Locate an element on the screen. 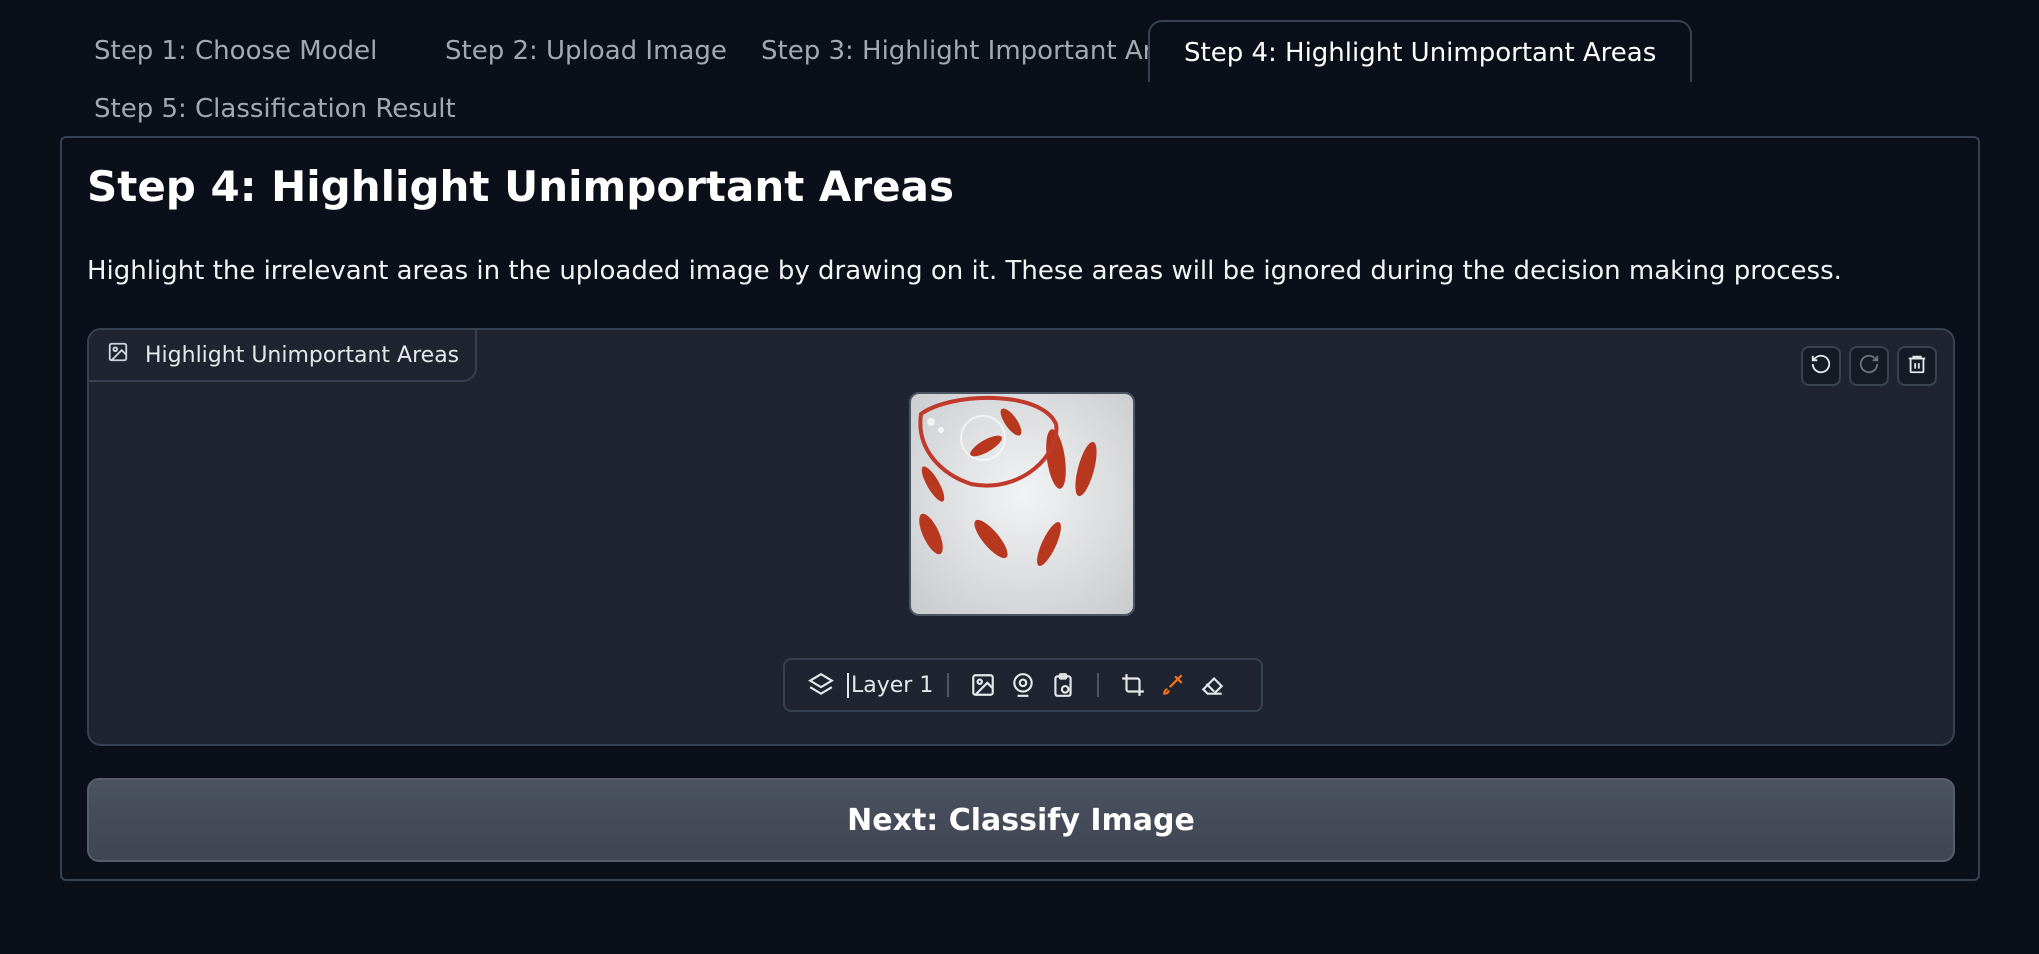 The width and height of the screenshot is (2039, 954). layer-select: Layer 1 is located at coordinates (890, 685).